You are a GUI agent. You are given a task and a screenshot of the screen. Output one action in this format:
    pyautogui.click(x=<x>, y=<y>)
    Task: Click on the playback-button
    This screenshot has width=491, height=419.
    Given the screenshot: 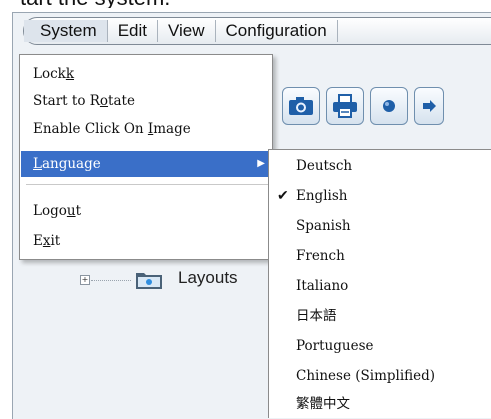 What is the action you would take?
    pyautogui.click(x=429, y=106)
    